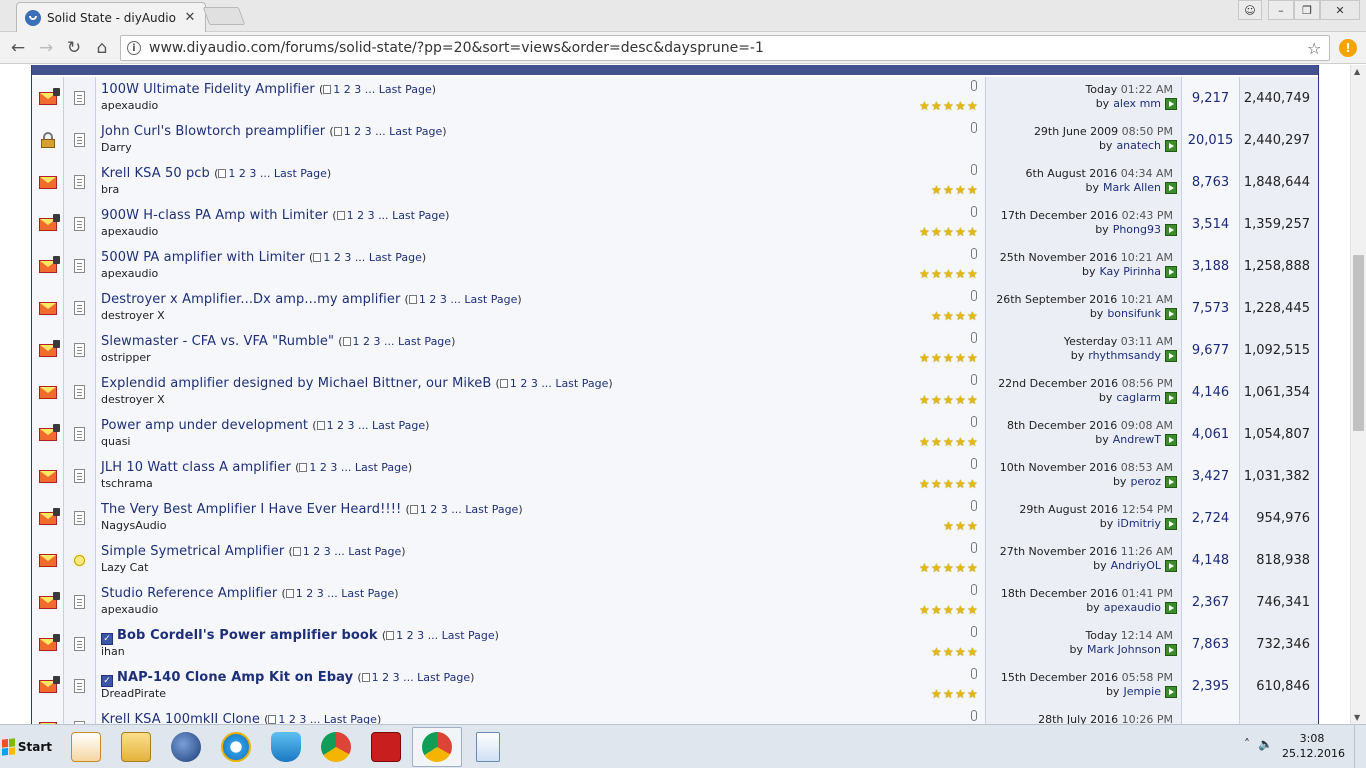 Image resolution: width=1366 pixels, height=768 pixels. What do you see at coordinates (235, 677) in the screenshot?
I see `thread-title-link: NAP-140 Clone Amp Kit on Ebay` at bounding box center [235, 677].